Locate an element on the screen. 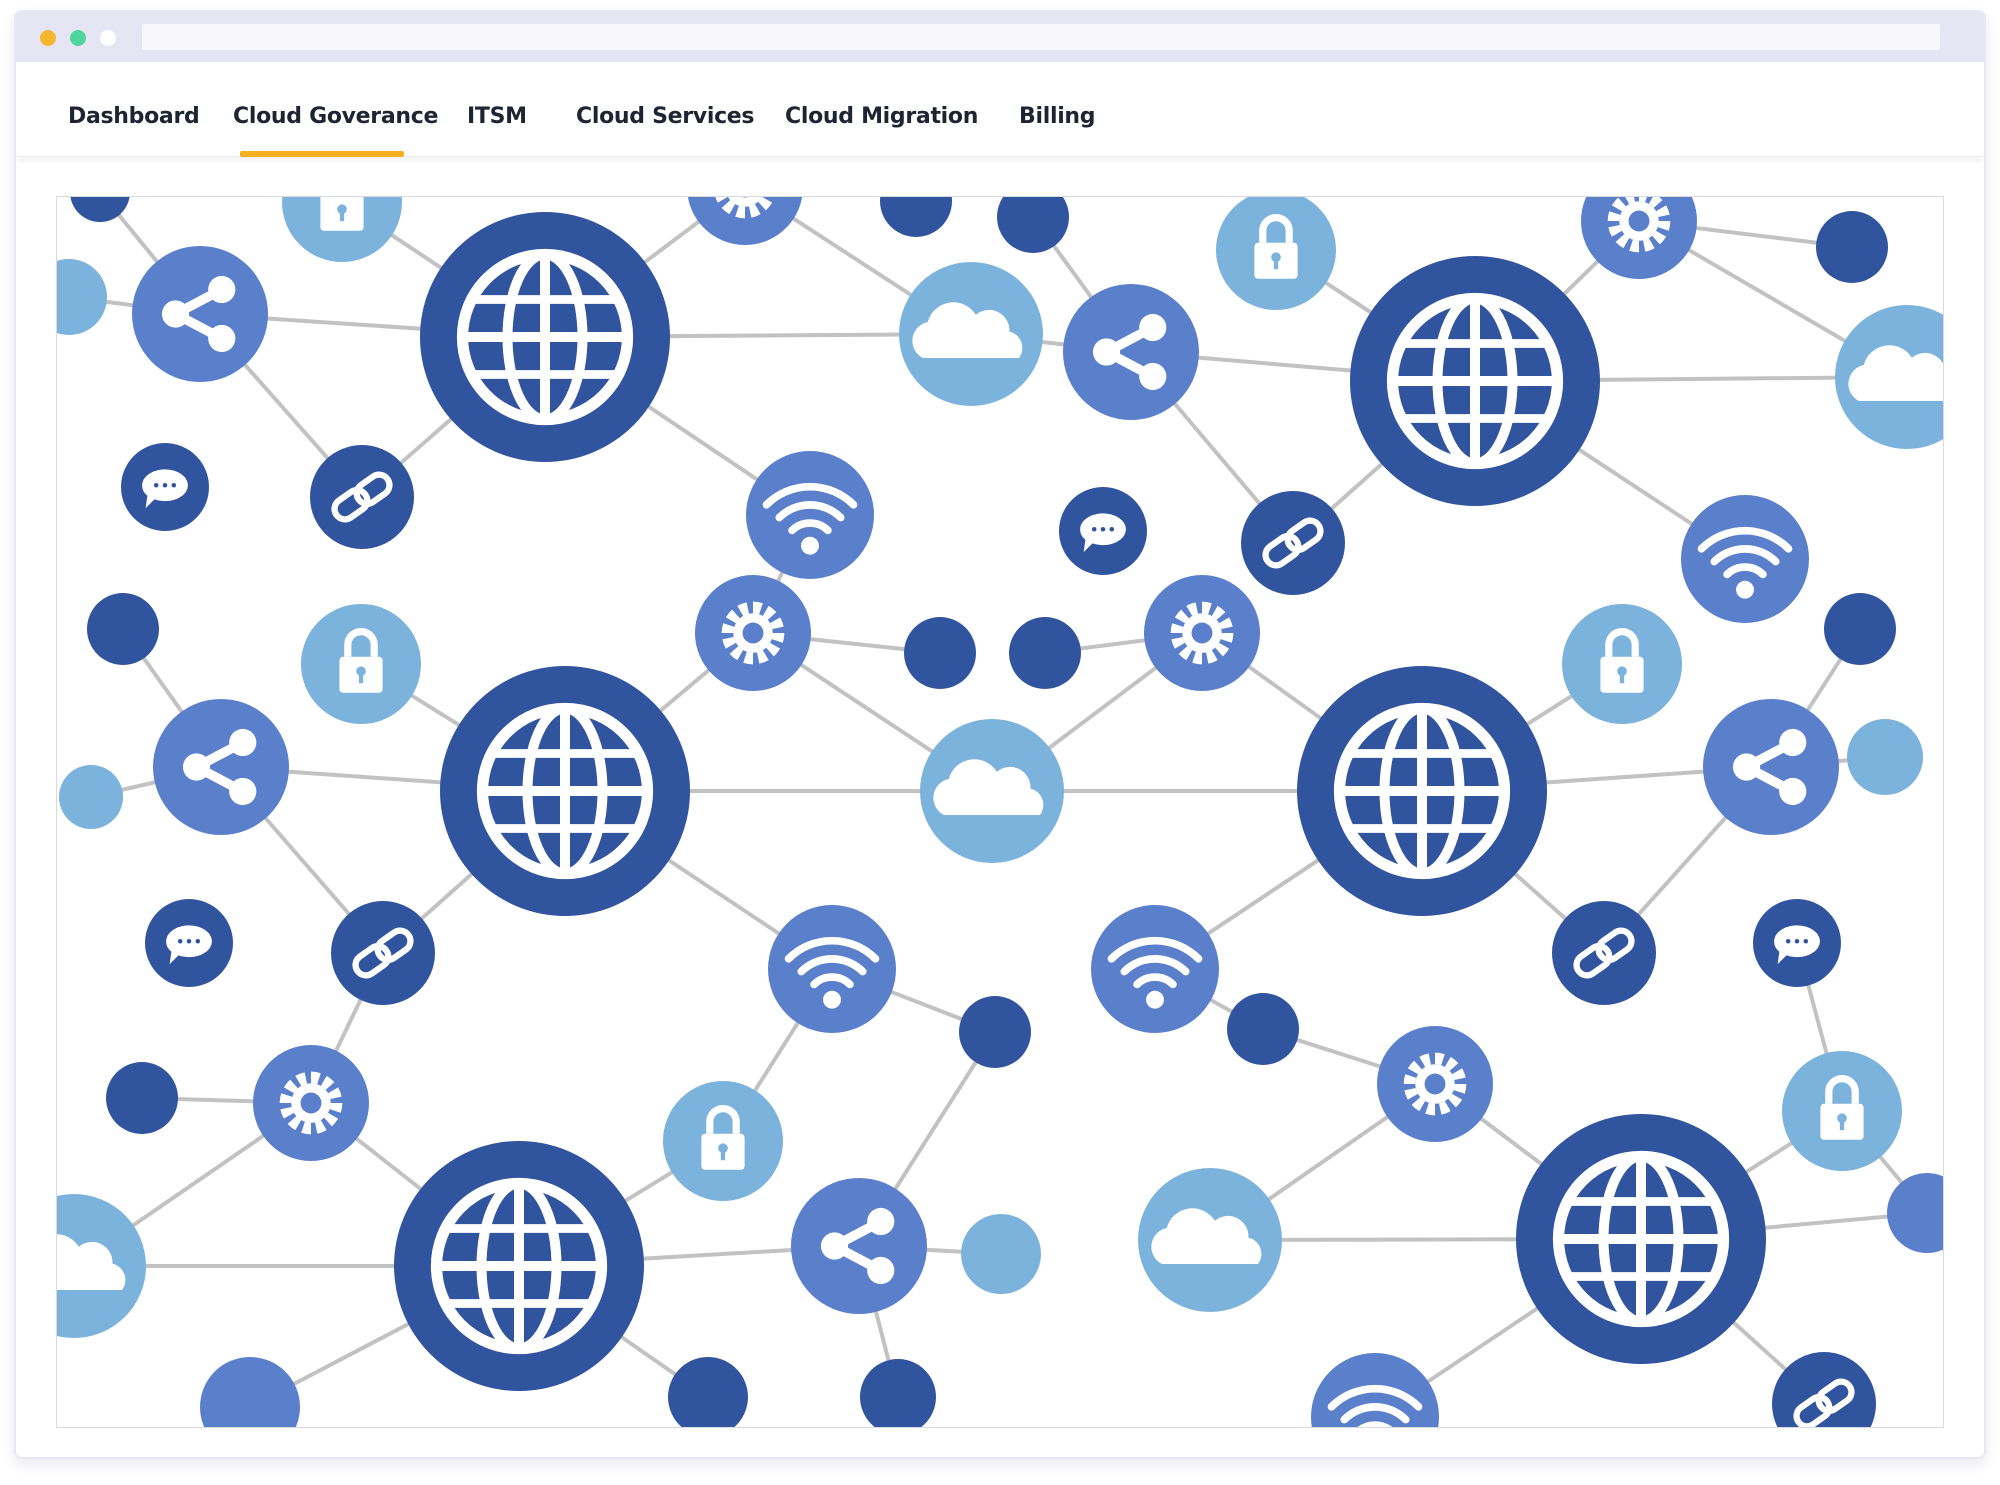  nav-item-cloud-services: Cloud Services is located at coordinates (665, 116).